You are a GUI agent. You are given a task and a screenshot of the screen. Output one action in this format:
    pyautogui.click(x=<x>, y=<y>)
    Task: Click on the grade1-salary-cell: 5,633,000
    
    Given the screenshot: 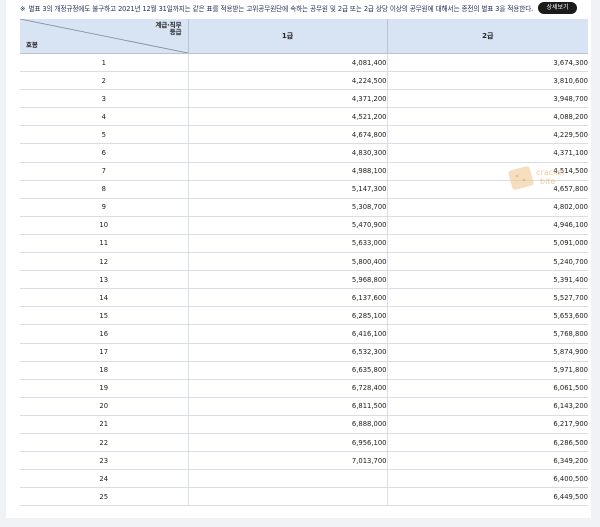 What is the action you would take?
    pyautogui.click(x=288, y=244)
    